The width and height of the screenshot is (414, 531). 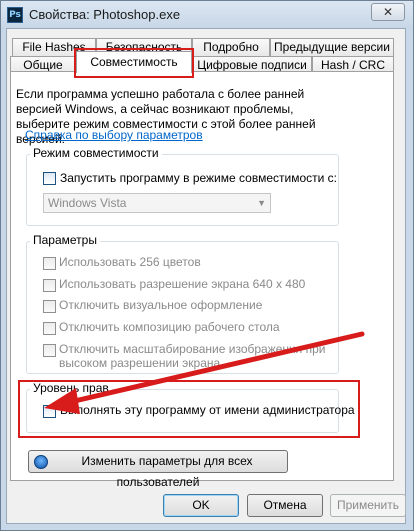 I want to click on title-bar: Ps Свойства: Photoshop.exe ✕, so click(x=207, y=15).